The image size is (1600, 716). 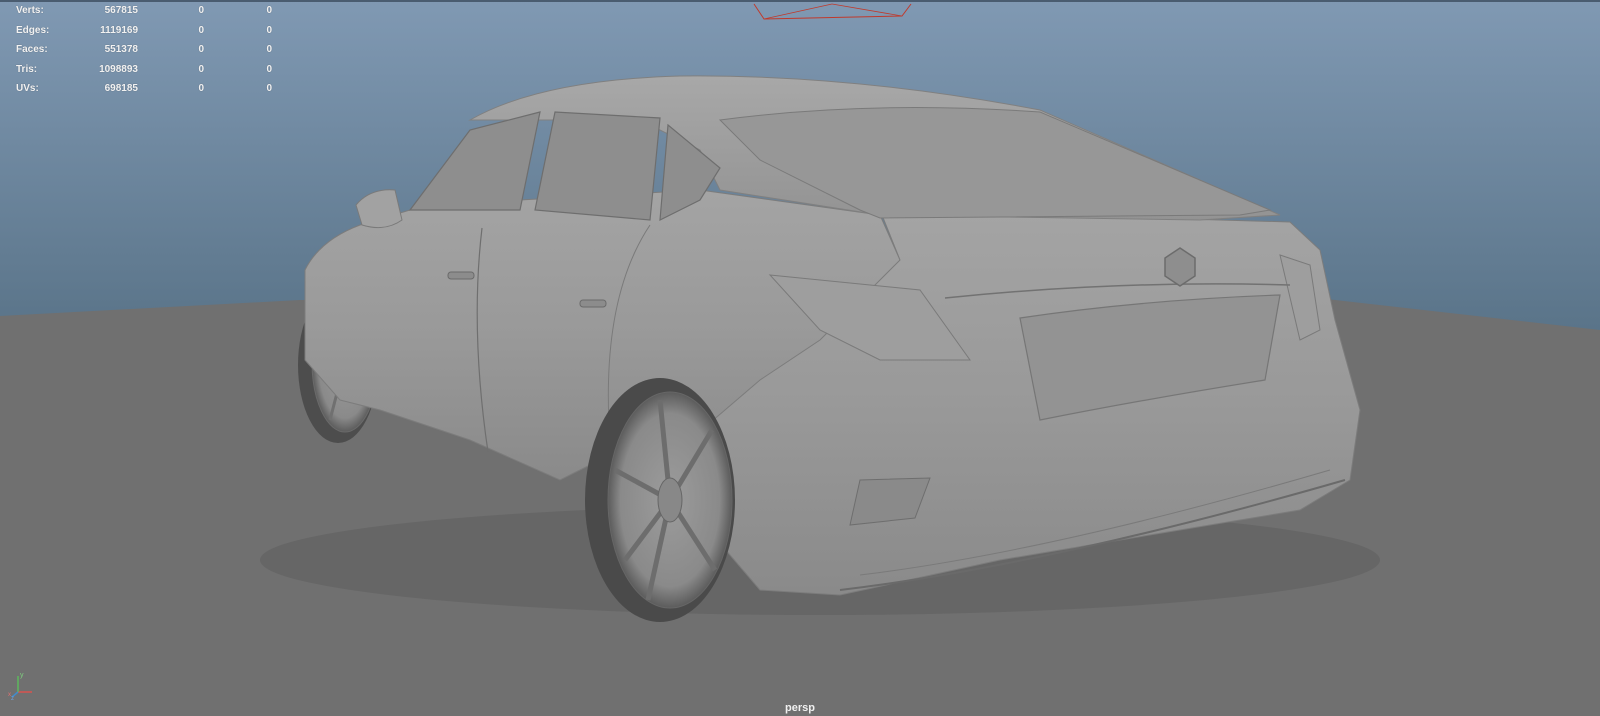 I want to click on hud-label: Edges:, so click(x=33, y=30).